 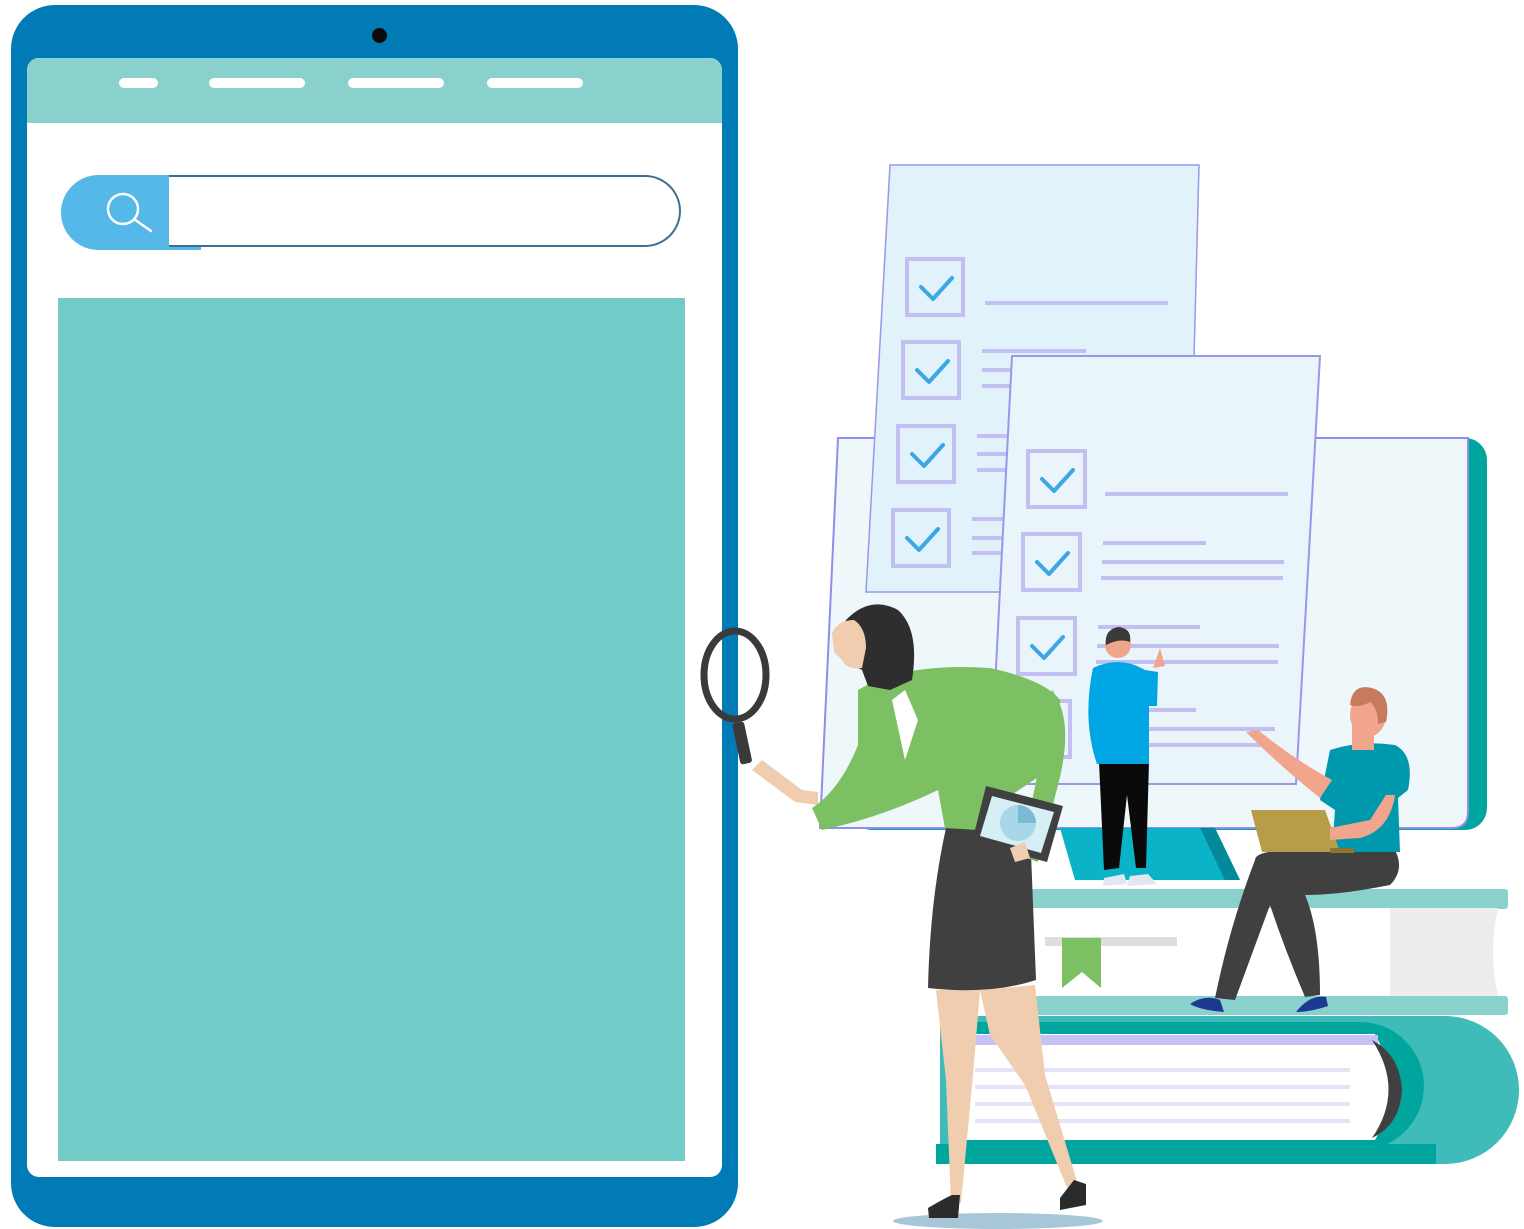 What do you see at coordinates (129, 212) in the screenshot?
I see `search-icon` at bounding box center [129, 212].